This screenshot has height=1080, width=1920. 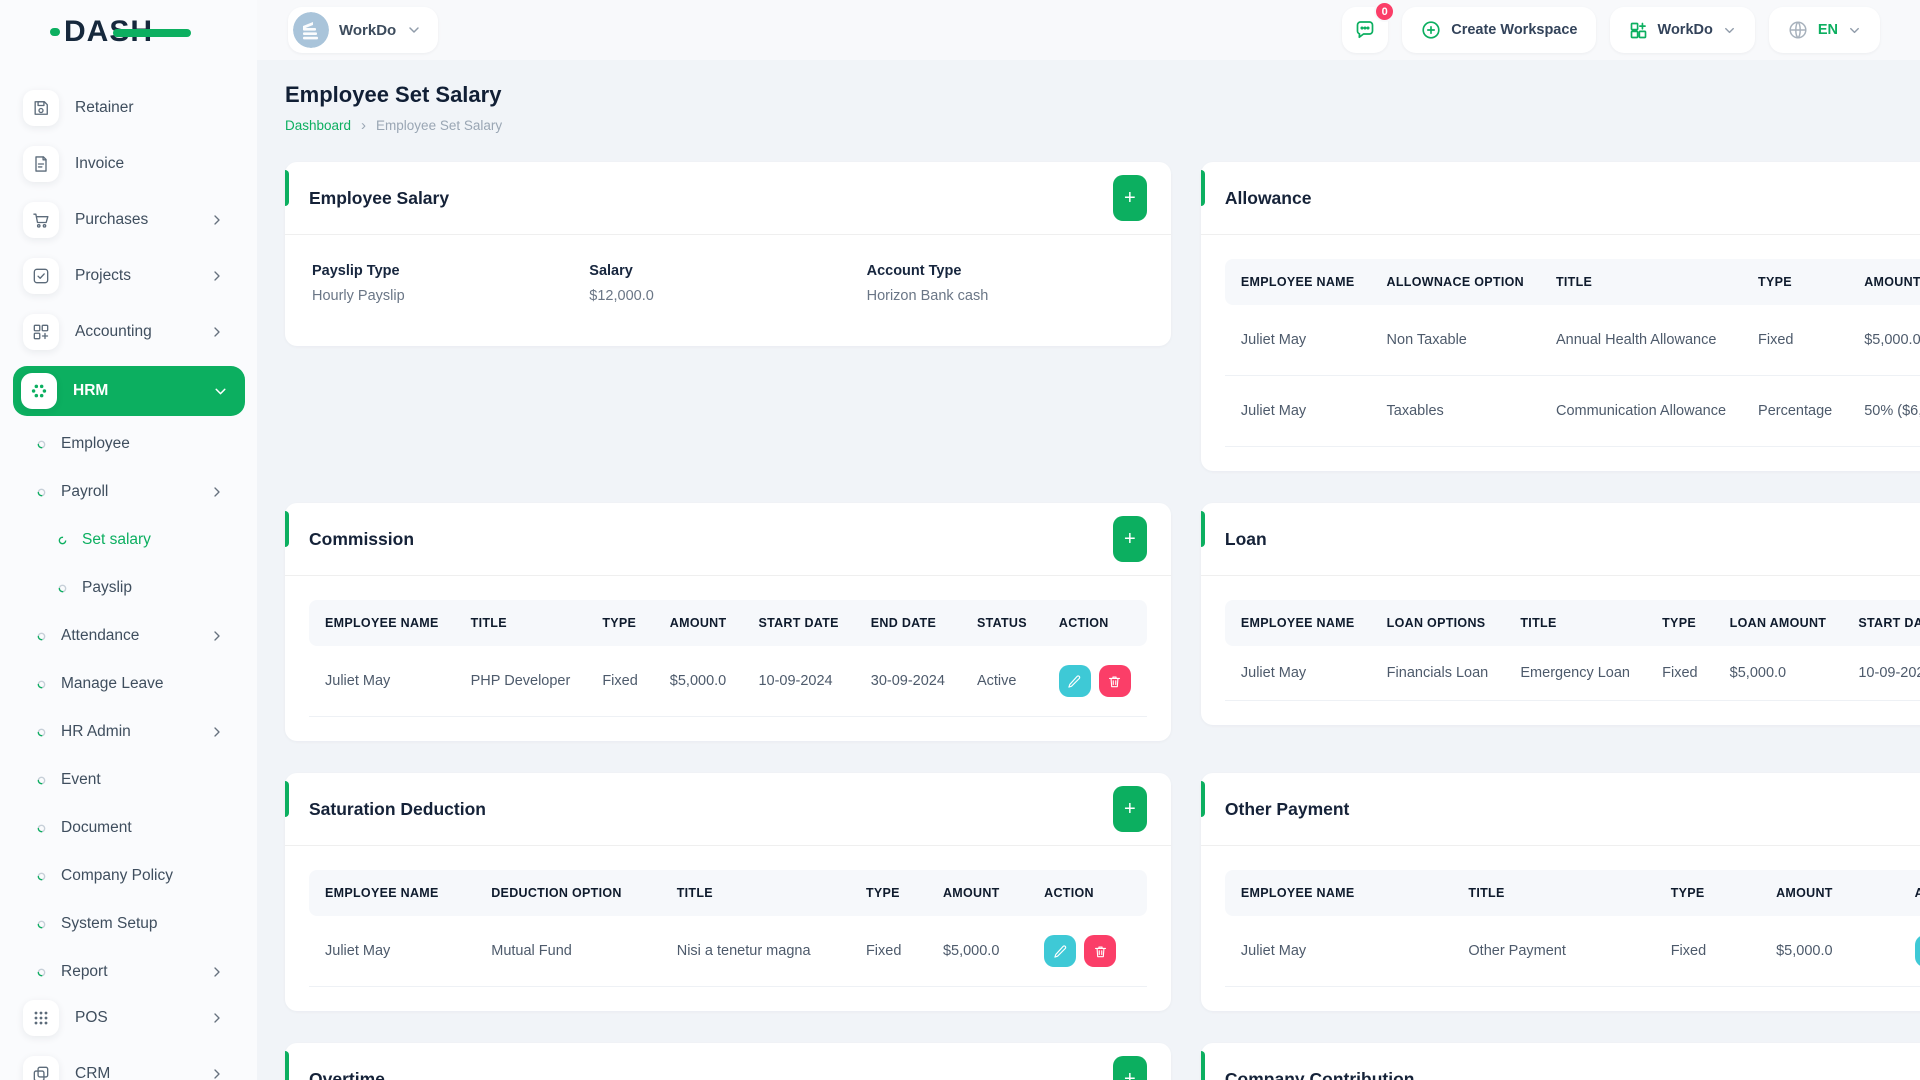 What do you see at coordinates (93, 1072) in the screenshot?
I see `sidebar-item-label: CRM` at bounding box center [93, 1072].